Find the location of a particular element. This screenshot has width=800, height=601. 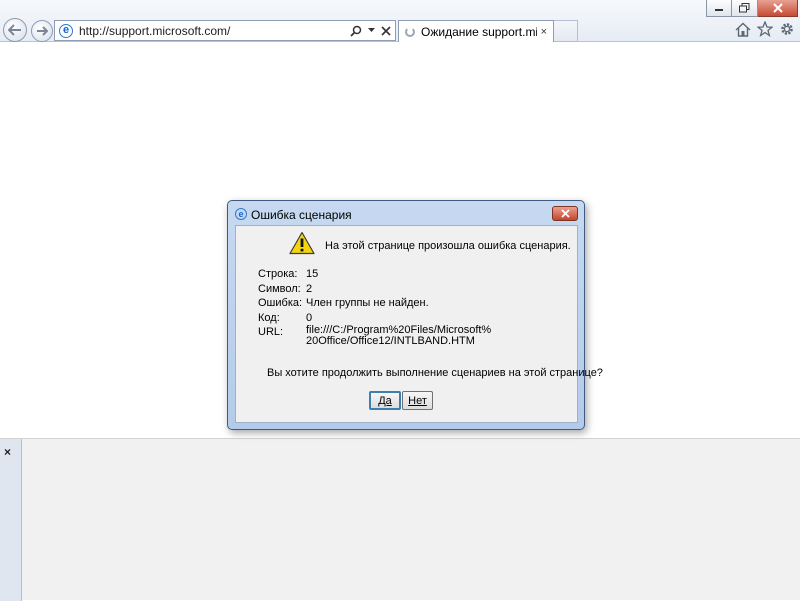

detail-label: Символ: is located at coordinates (279, 288).